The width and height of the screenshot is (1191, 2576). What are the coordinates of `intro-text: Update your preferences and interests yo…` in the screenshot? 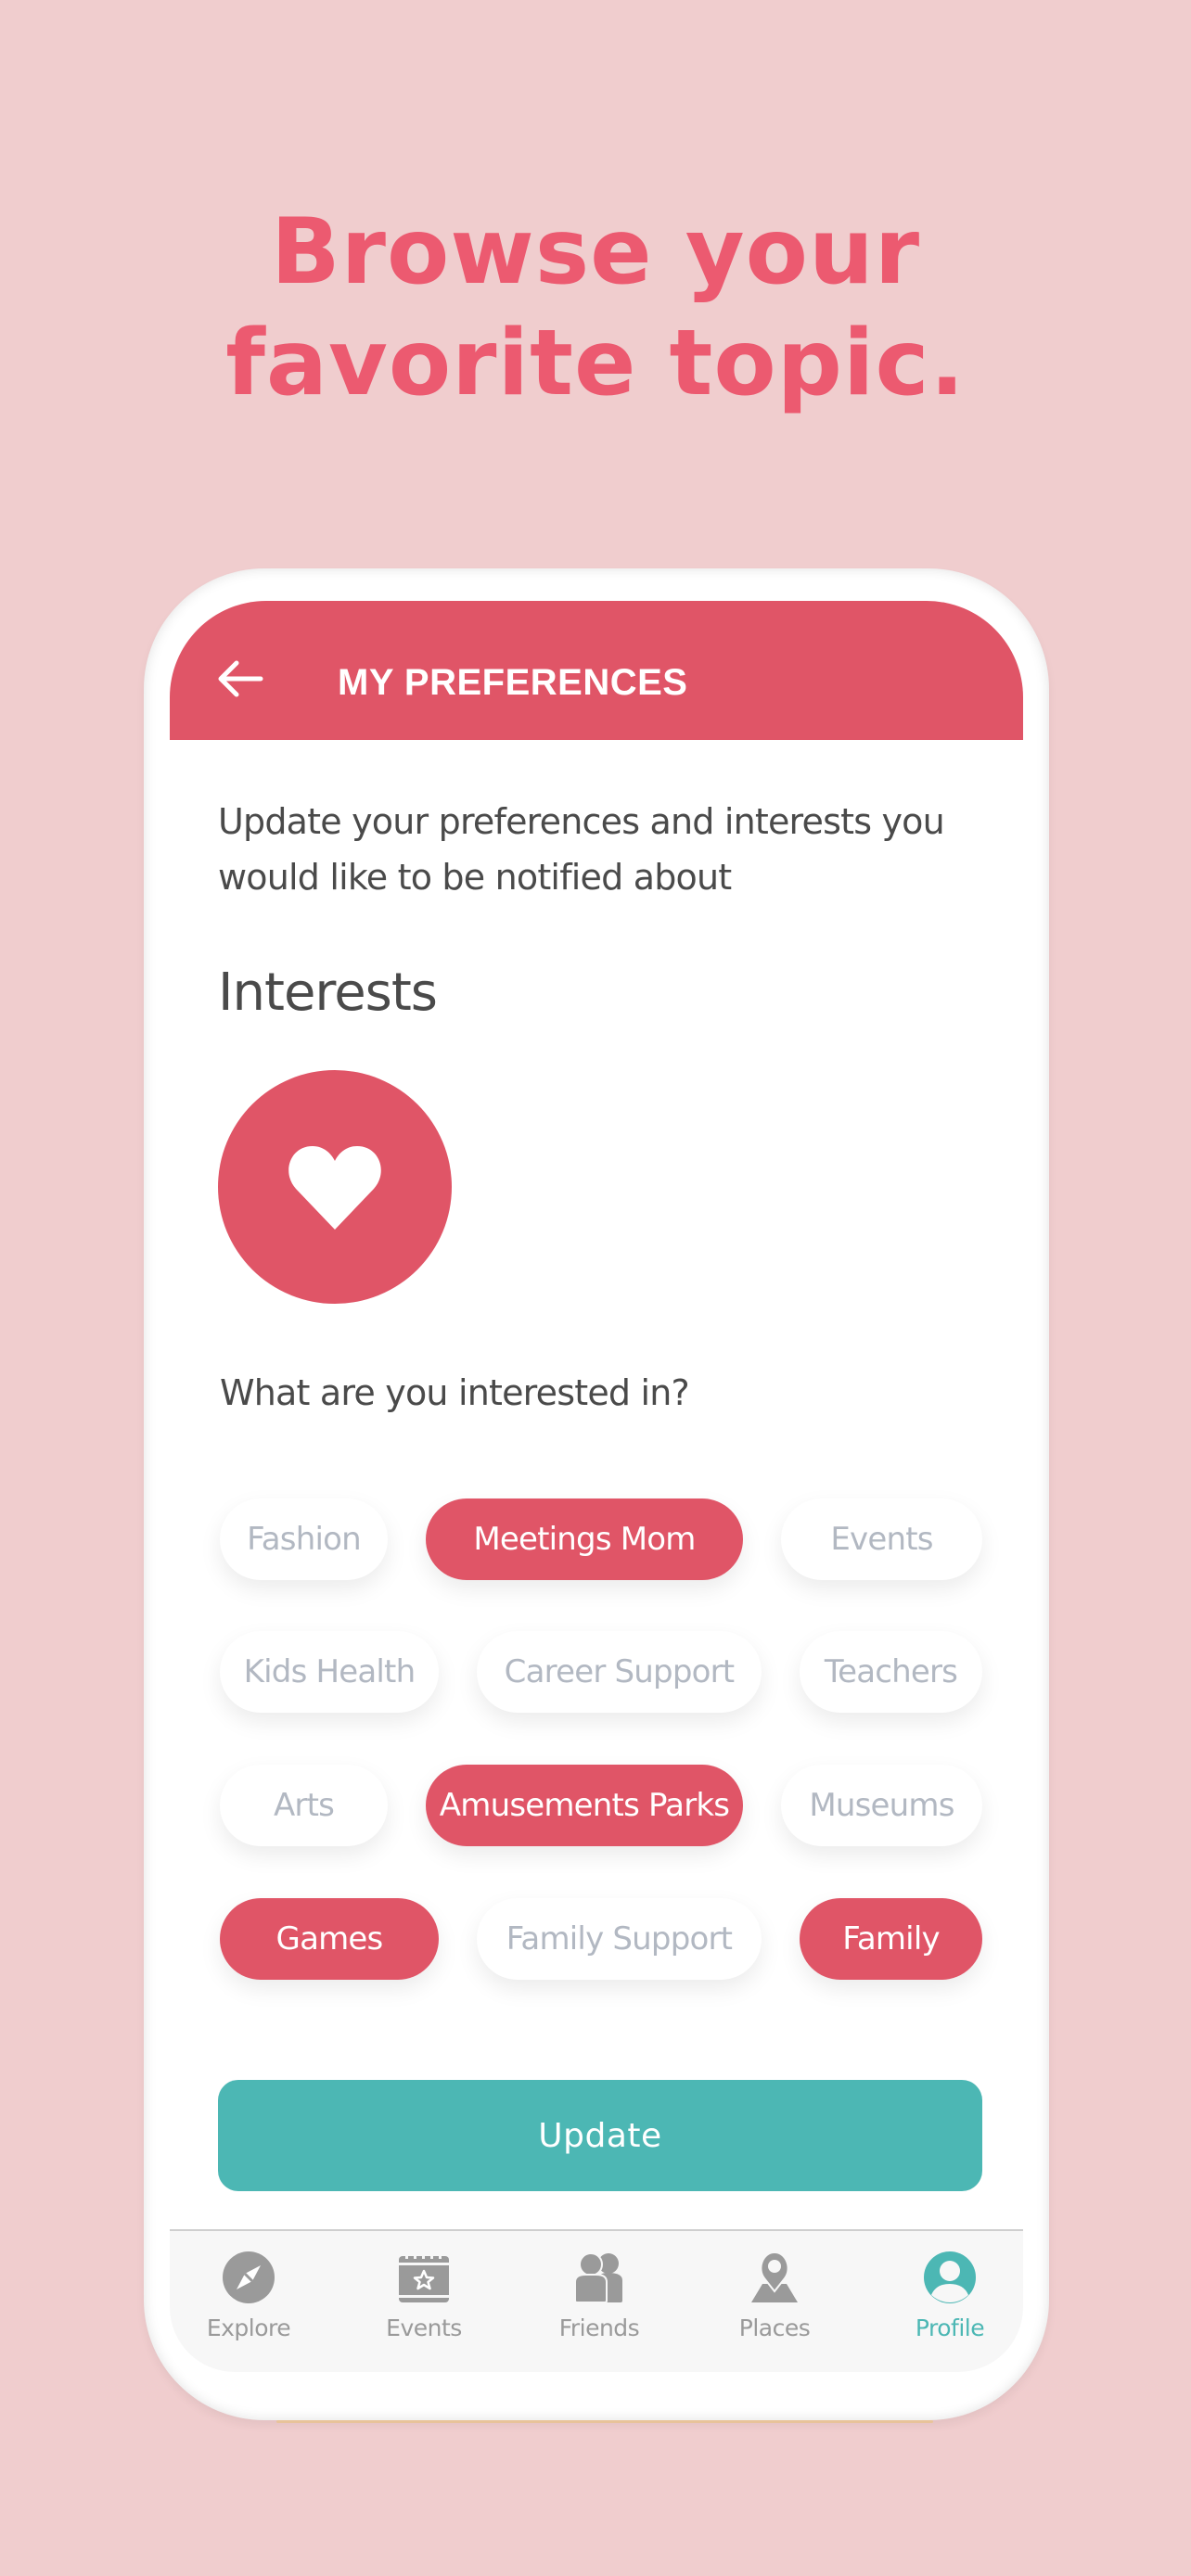 It's located at (581, 850).